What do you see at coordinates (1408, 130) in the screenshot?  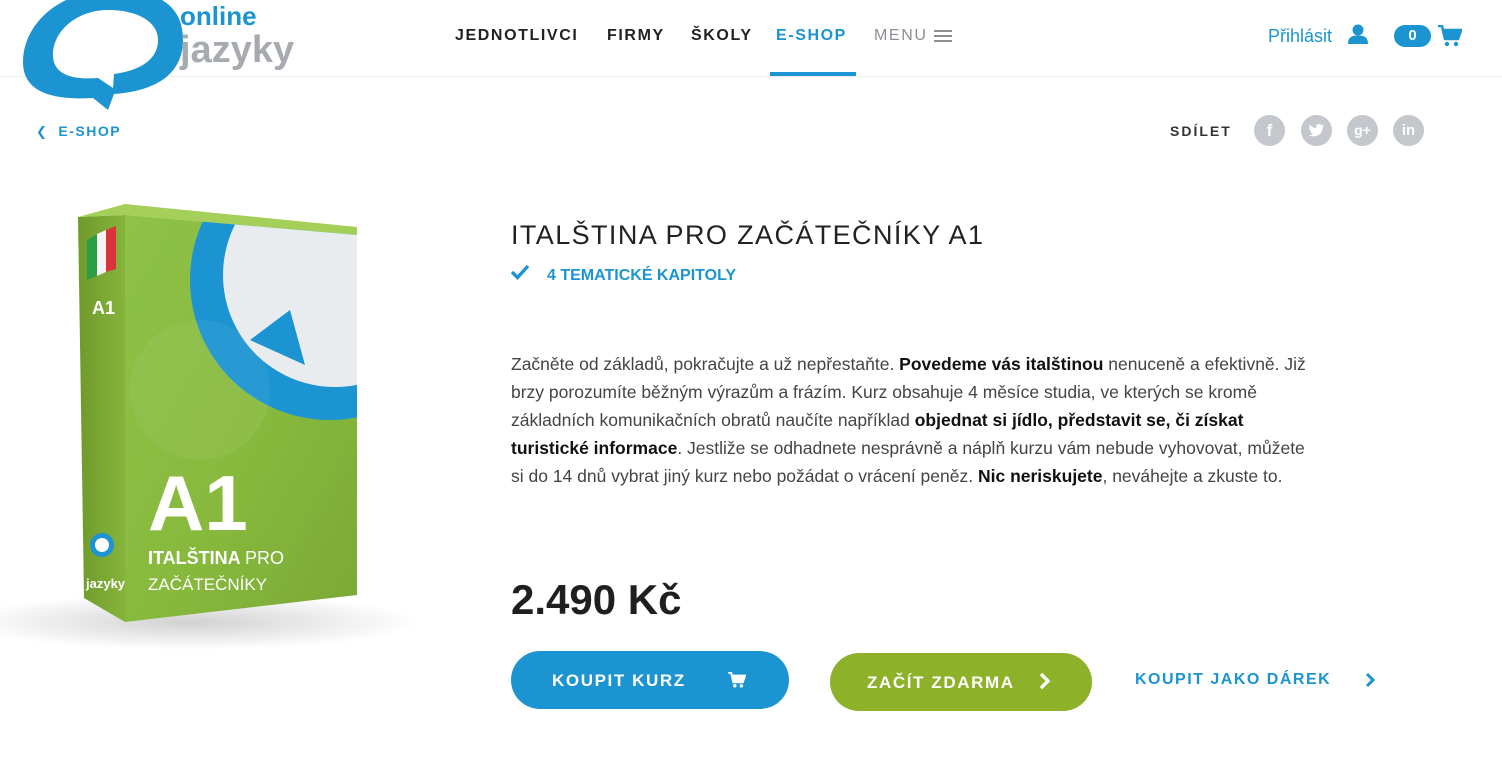 I see `linkedin-icon: in` at bounding box center [1408, 130].